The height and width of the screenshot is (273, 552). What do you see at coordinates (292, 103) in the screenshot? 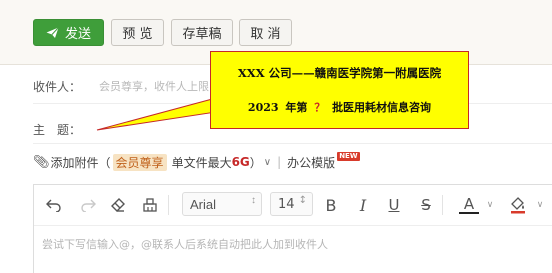
I see `recipient-divider` at bounding box center [292, 103].